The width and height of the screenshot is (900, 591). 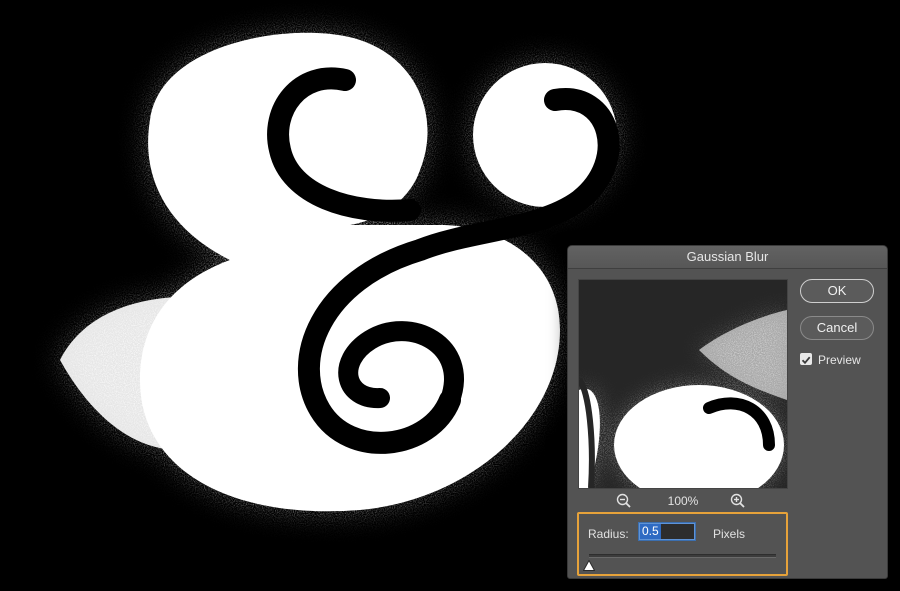 What do you see at coordinates (738, 501) in the screenshot?
I see `zoom-in-icon` at bounding box center [738, 501].